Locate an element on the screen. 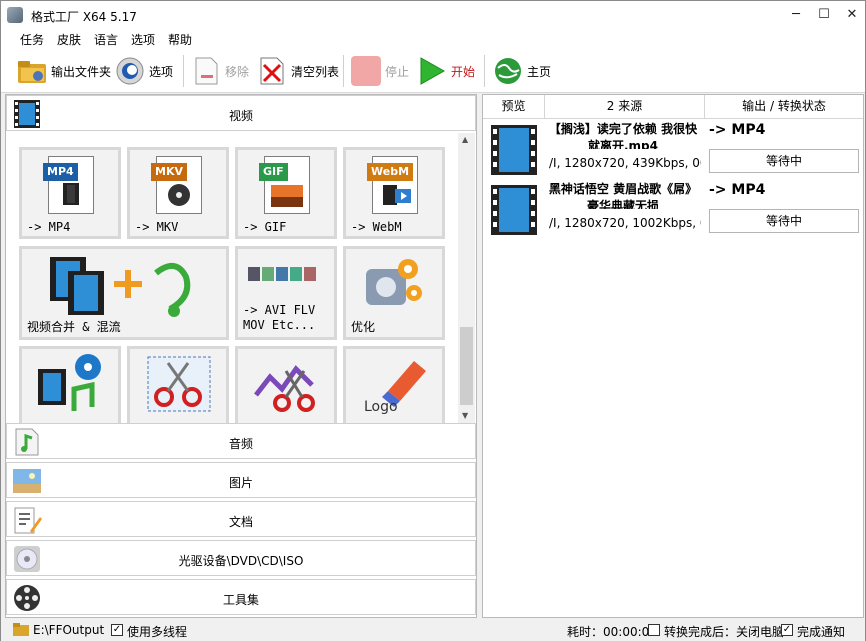  window-title: 格式工厂 X64 5.17 is located at coordinates (84, 17).